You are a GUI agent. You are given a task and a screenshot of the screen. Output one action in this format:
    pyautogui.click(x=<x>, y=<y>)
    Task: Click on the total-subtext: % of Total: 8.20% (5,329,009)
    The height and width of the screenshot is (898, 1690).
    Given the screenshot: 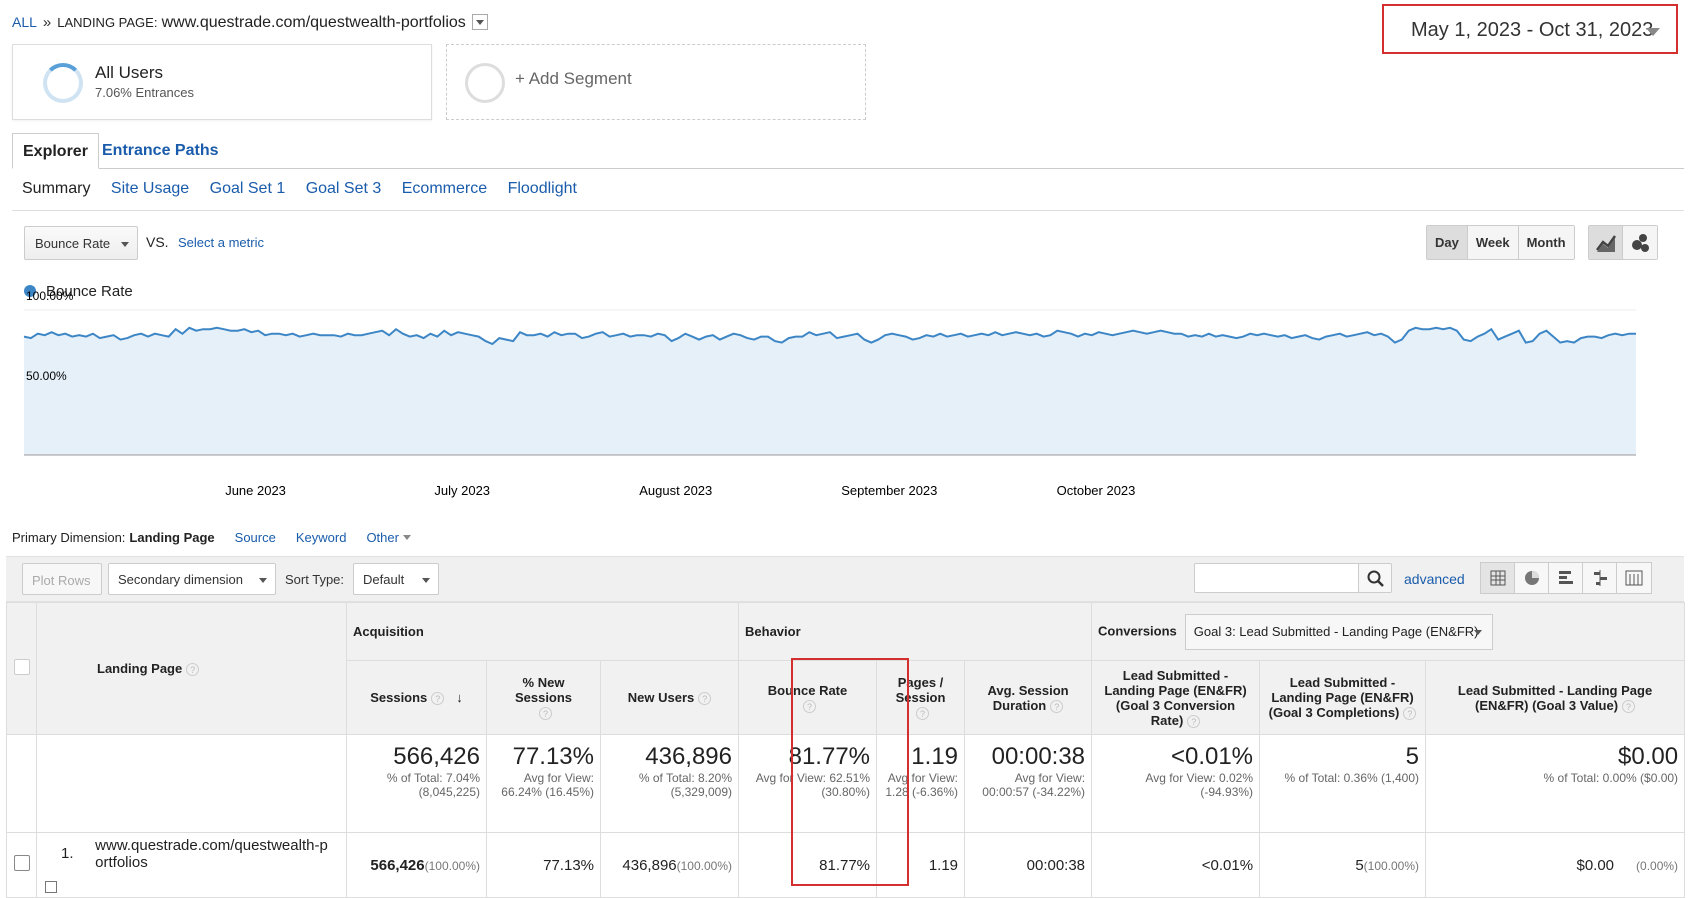 What is the action you would take?
    pyautogui.click(x=685, y=785)
    